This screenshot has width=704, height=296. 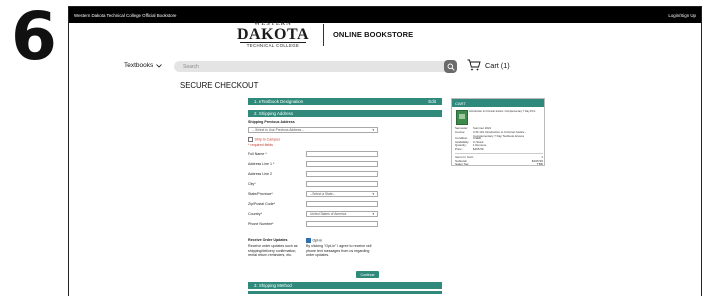 I want to click on prev-address-value: -- Select to Use Previous Address --, so click(x=278, y=130).